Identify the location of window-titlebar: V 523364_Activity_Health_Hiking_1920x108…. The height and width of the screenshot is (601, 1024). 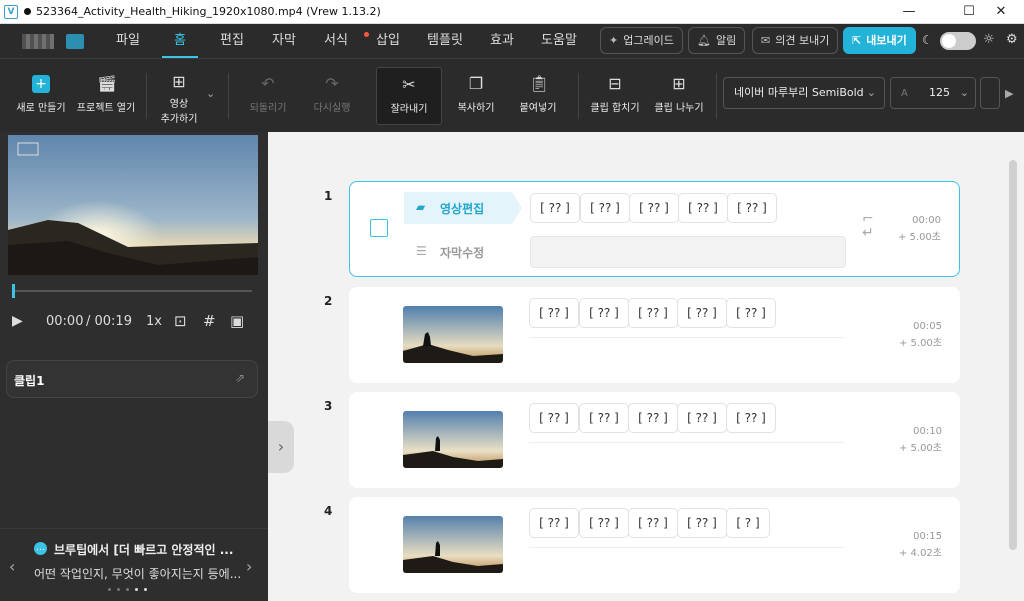
(512, 12).